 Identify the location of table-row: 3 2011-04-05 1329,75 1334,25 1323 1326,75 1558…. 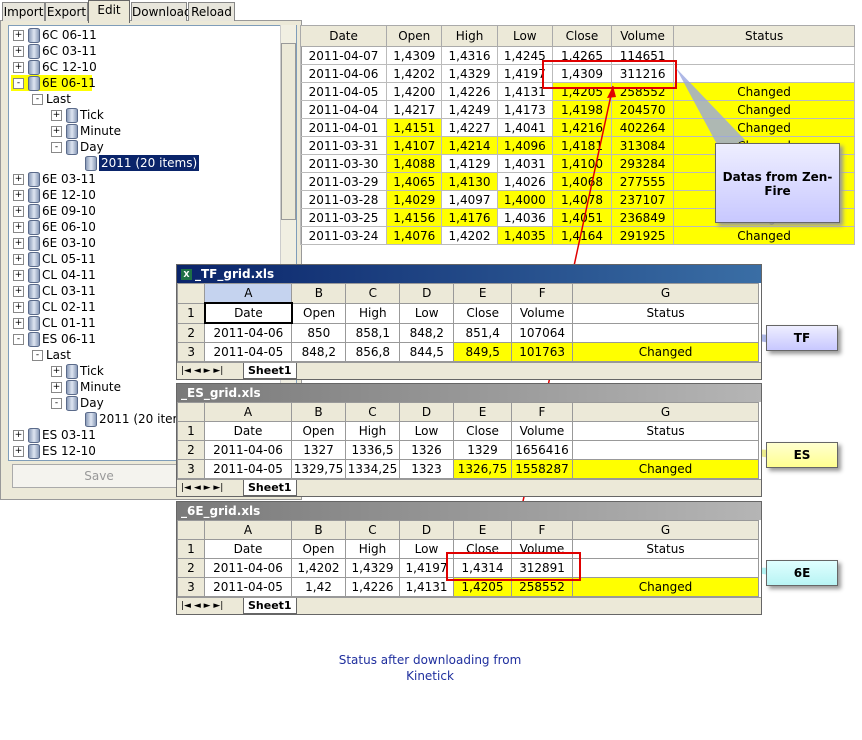
(468, 469).